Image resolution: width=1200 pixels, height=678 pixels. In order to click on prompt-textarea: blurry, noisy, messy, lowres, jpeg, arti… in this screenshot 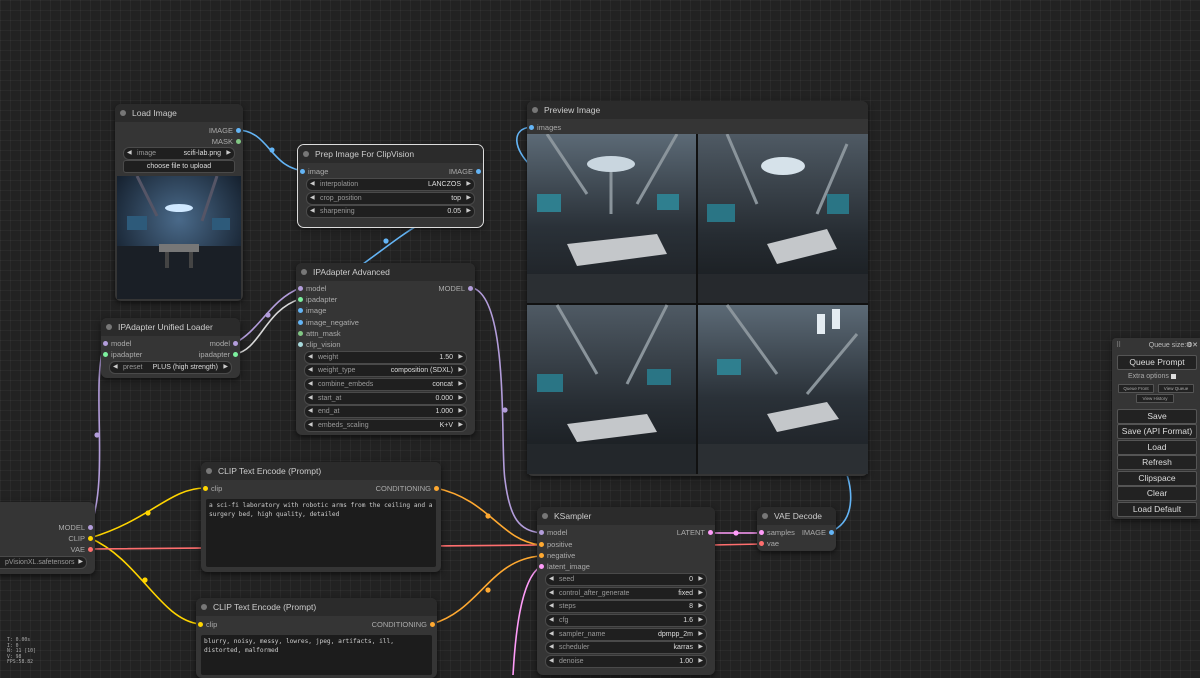, I will do `click(316, 655)`.